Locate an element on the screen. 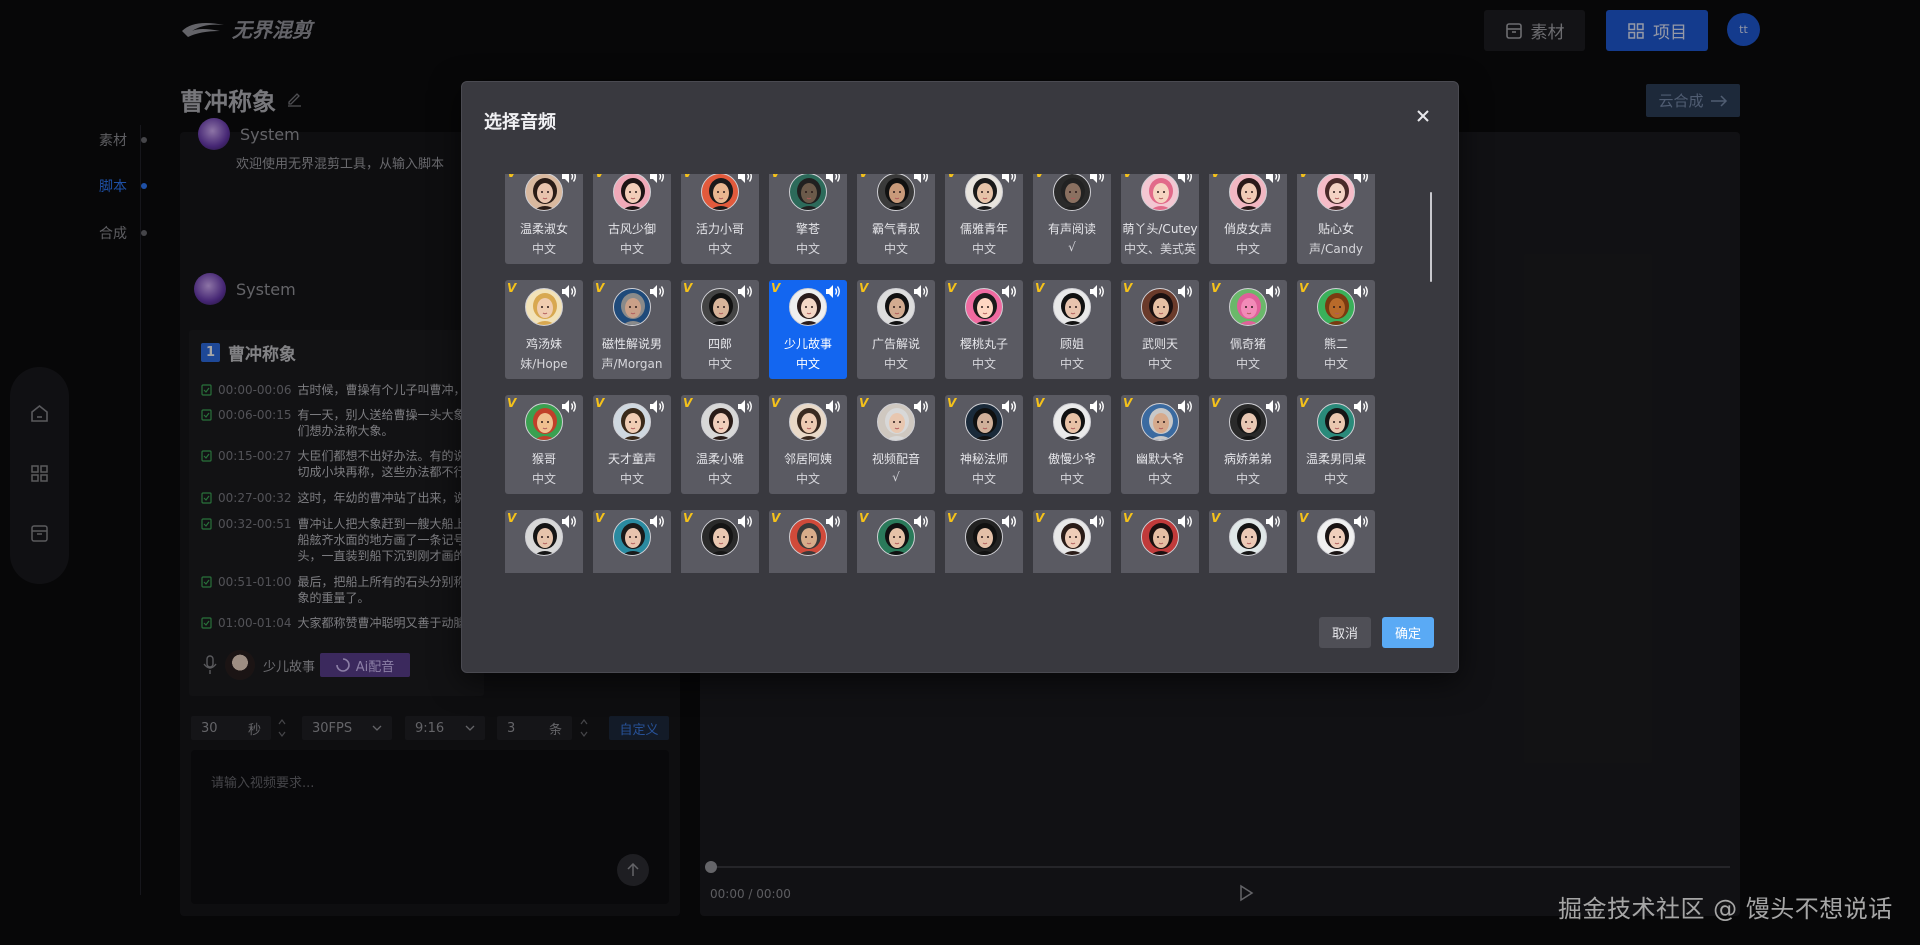 This screenshot has height=945, width=1920. voice-card: V 视频配音 √ is located at coordinates (896, 444).